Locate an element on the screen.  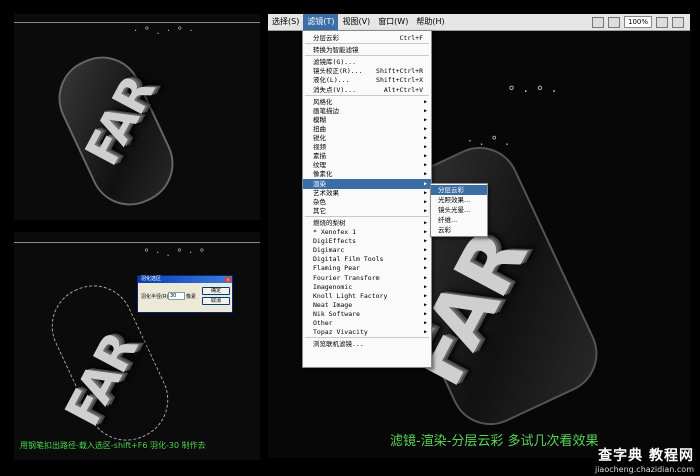
menu-item-label: Knoll Light Factory is located at coordinates (350, 295).